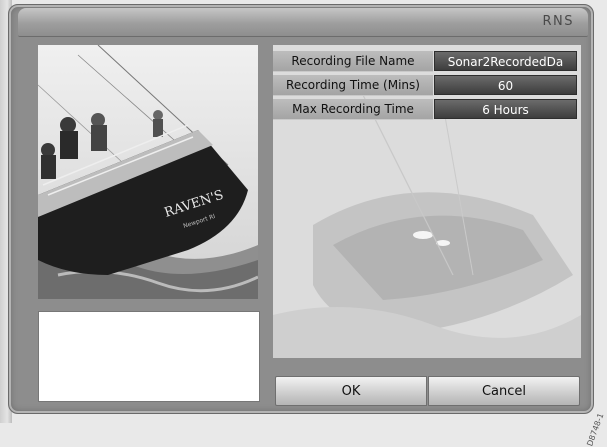 This screenshot has width=607, height=447. Describe the element at coordinates (504, 391) in the screenshot. I see `cancel-button: Cancel` at that location.